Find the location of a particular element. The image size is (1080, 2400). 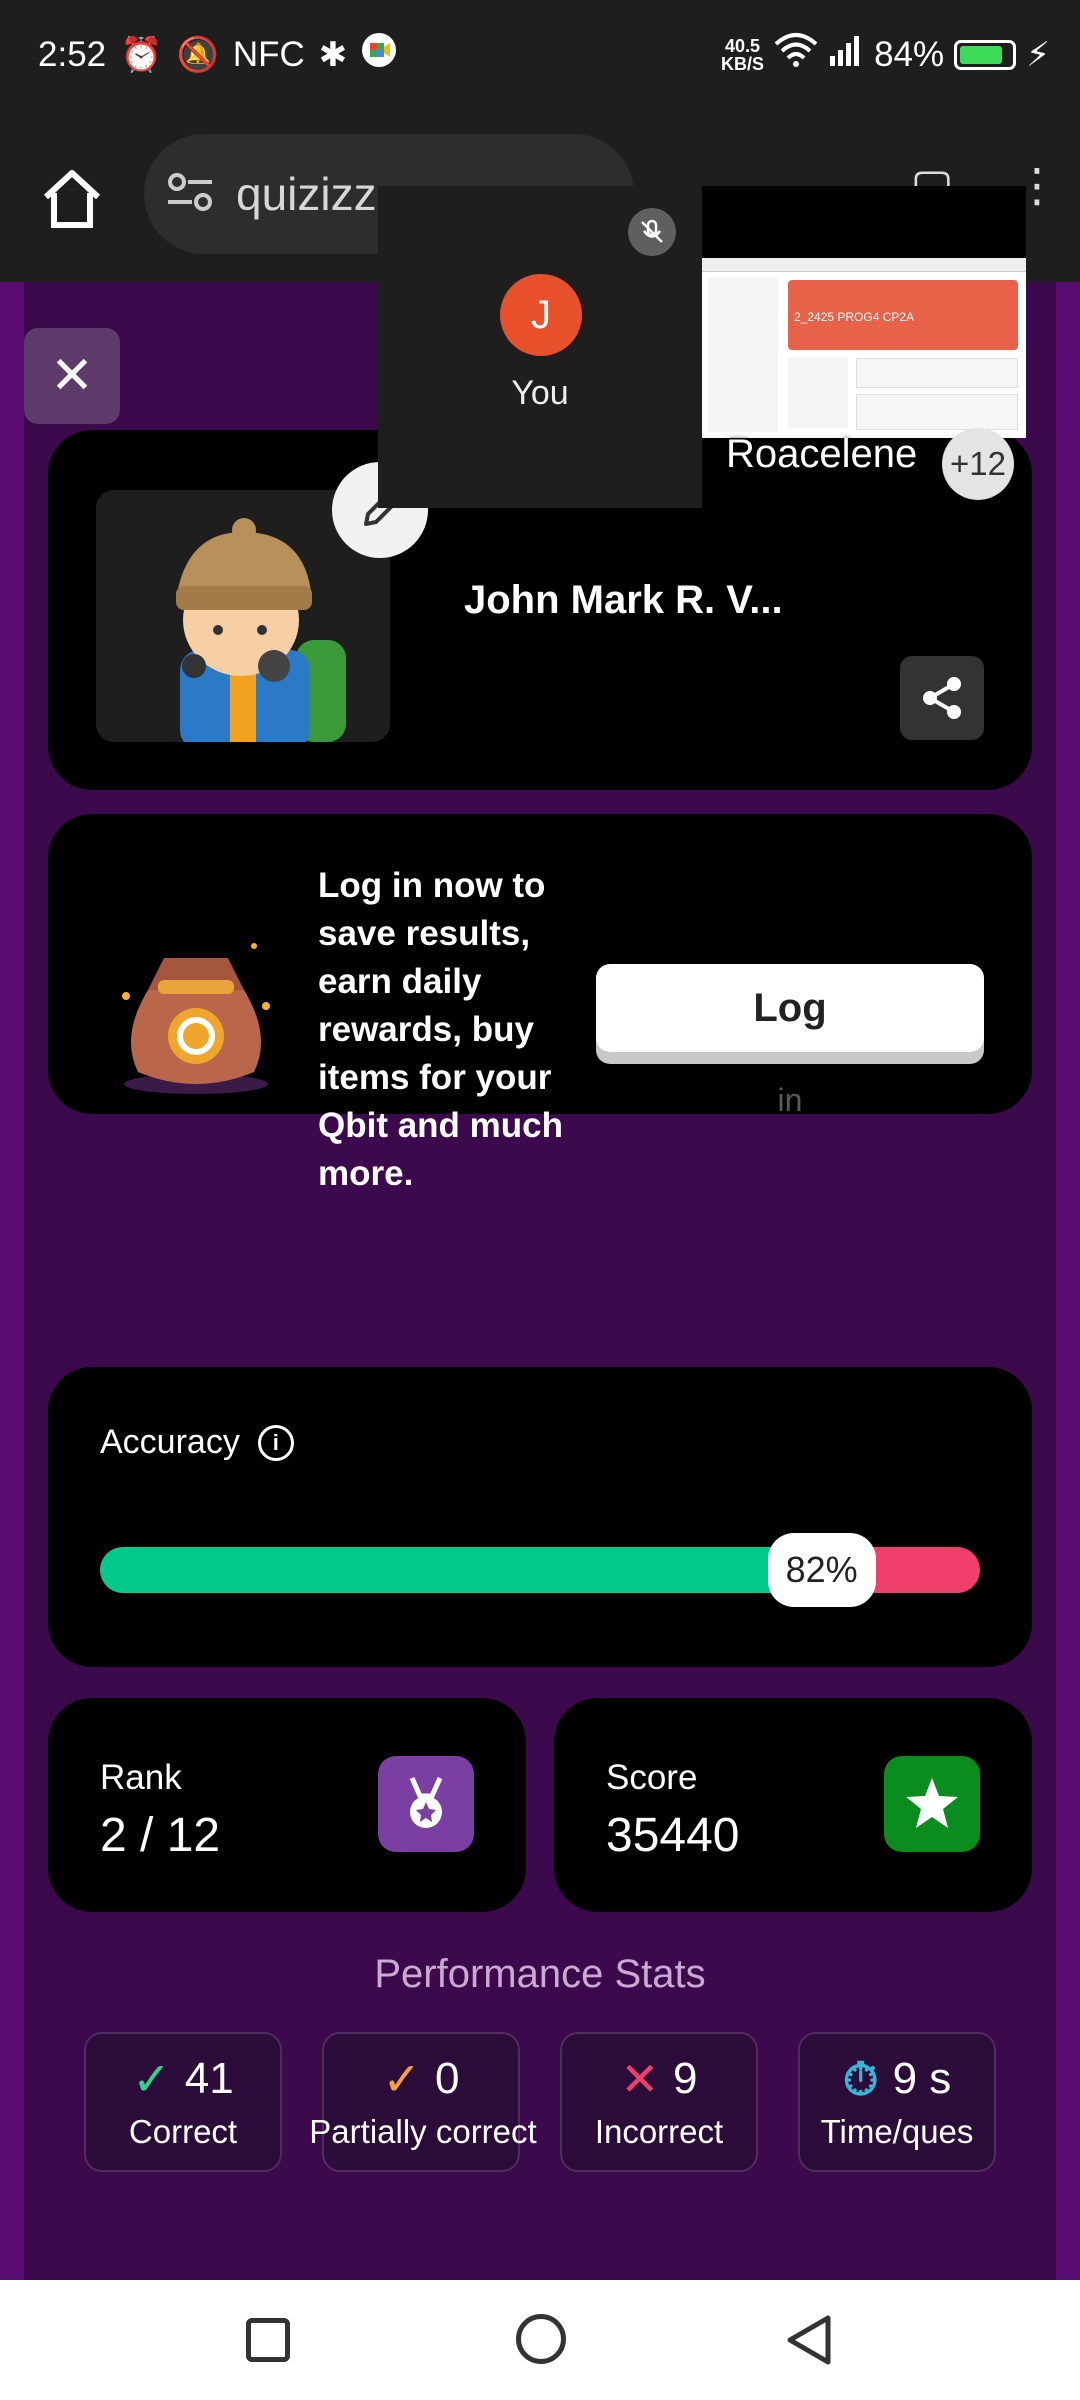

correct-label: Correct is located at coordinates (183, 2131).